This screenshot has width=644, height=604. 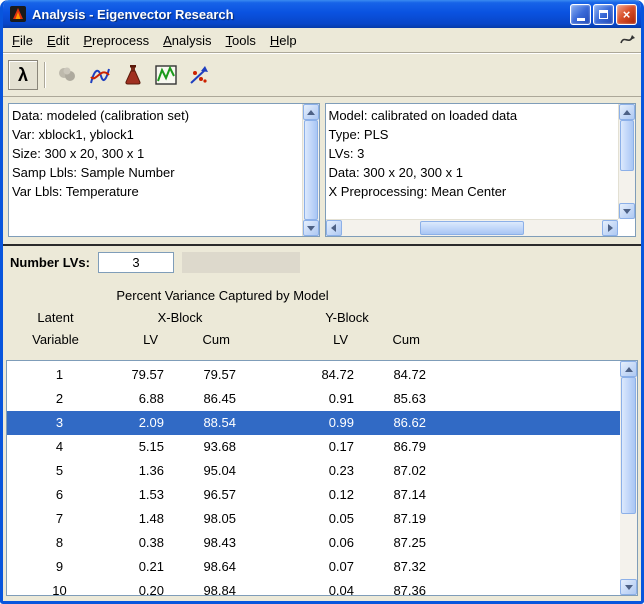 I want to click on scores-plot-button, so click(x=100, y=74).